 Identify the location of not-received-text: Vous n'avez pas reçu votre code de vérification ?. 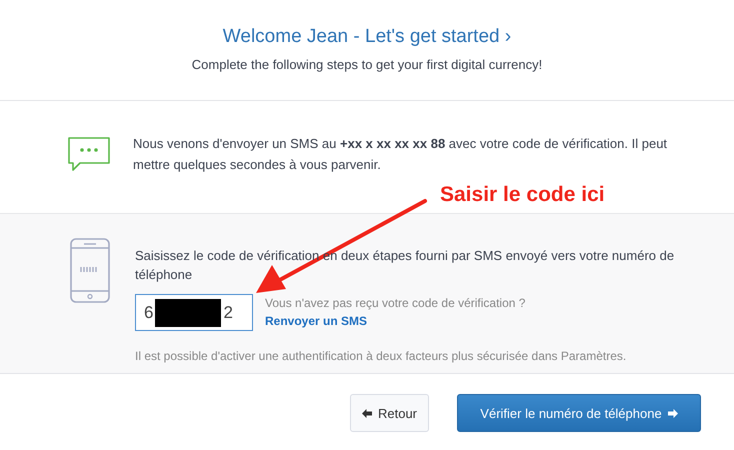
(395, 303).